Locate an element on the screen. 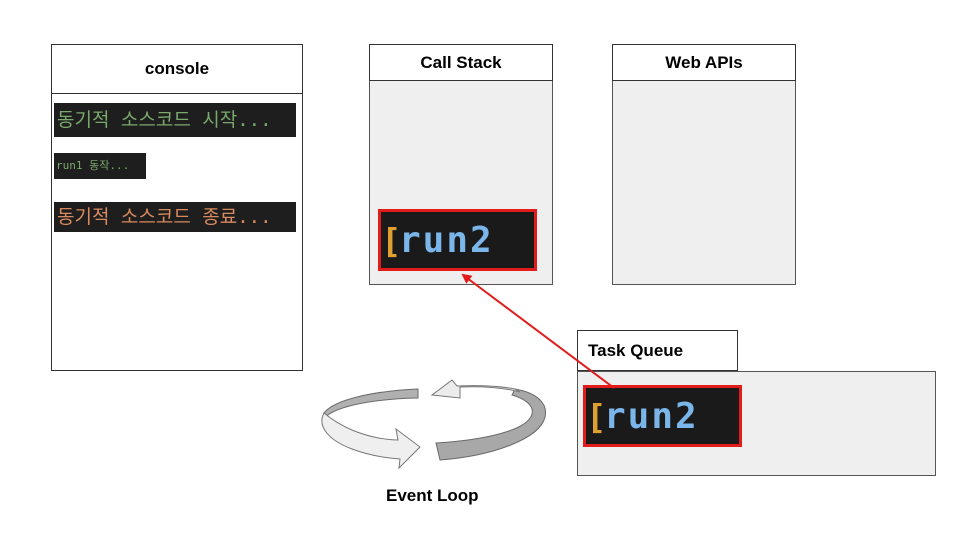 This screenshot has height=540, width=960. call-stack-item-label: run2 is located at coordinates (446, 240).